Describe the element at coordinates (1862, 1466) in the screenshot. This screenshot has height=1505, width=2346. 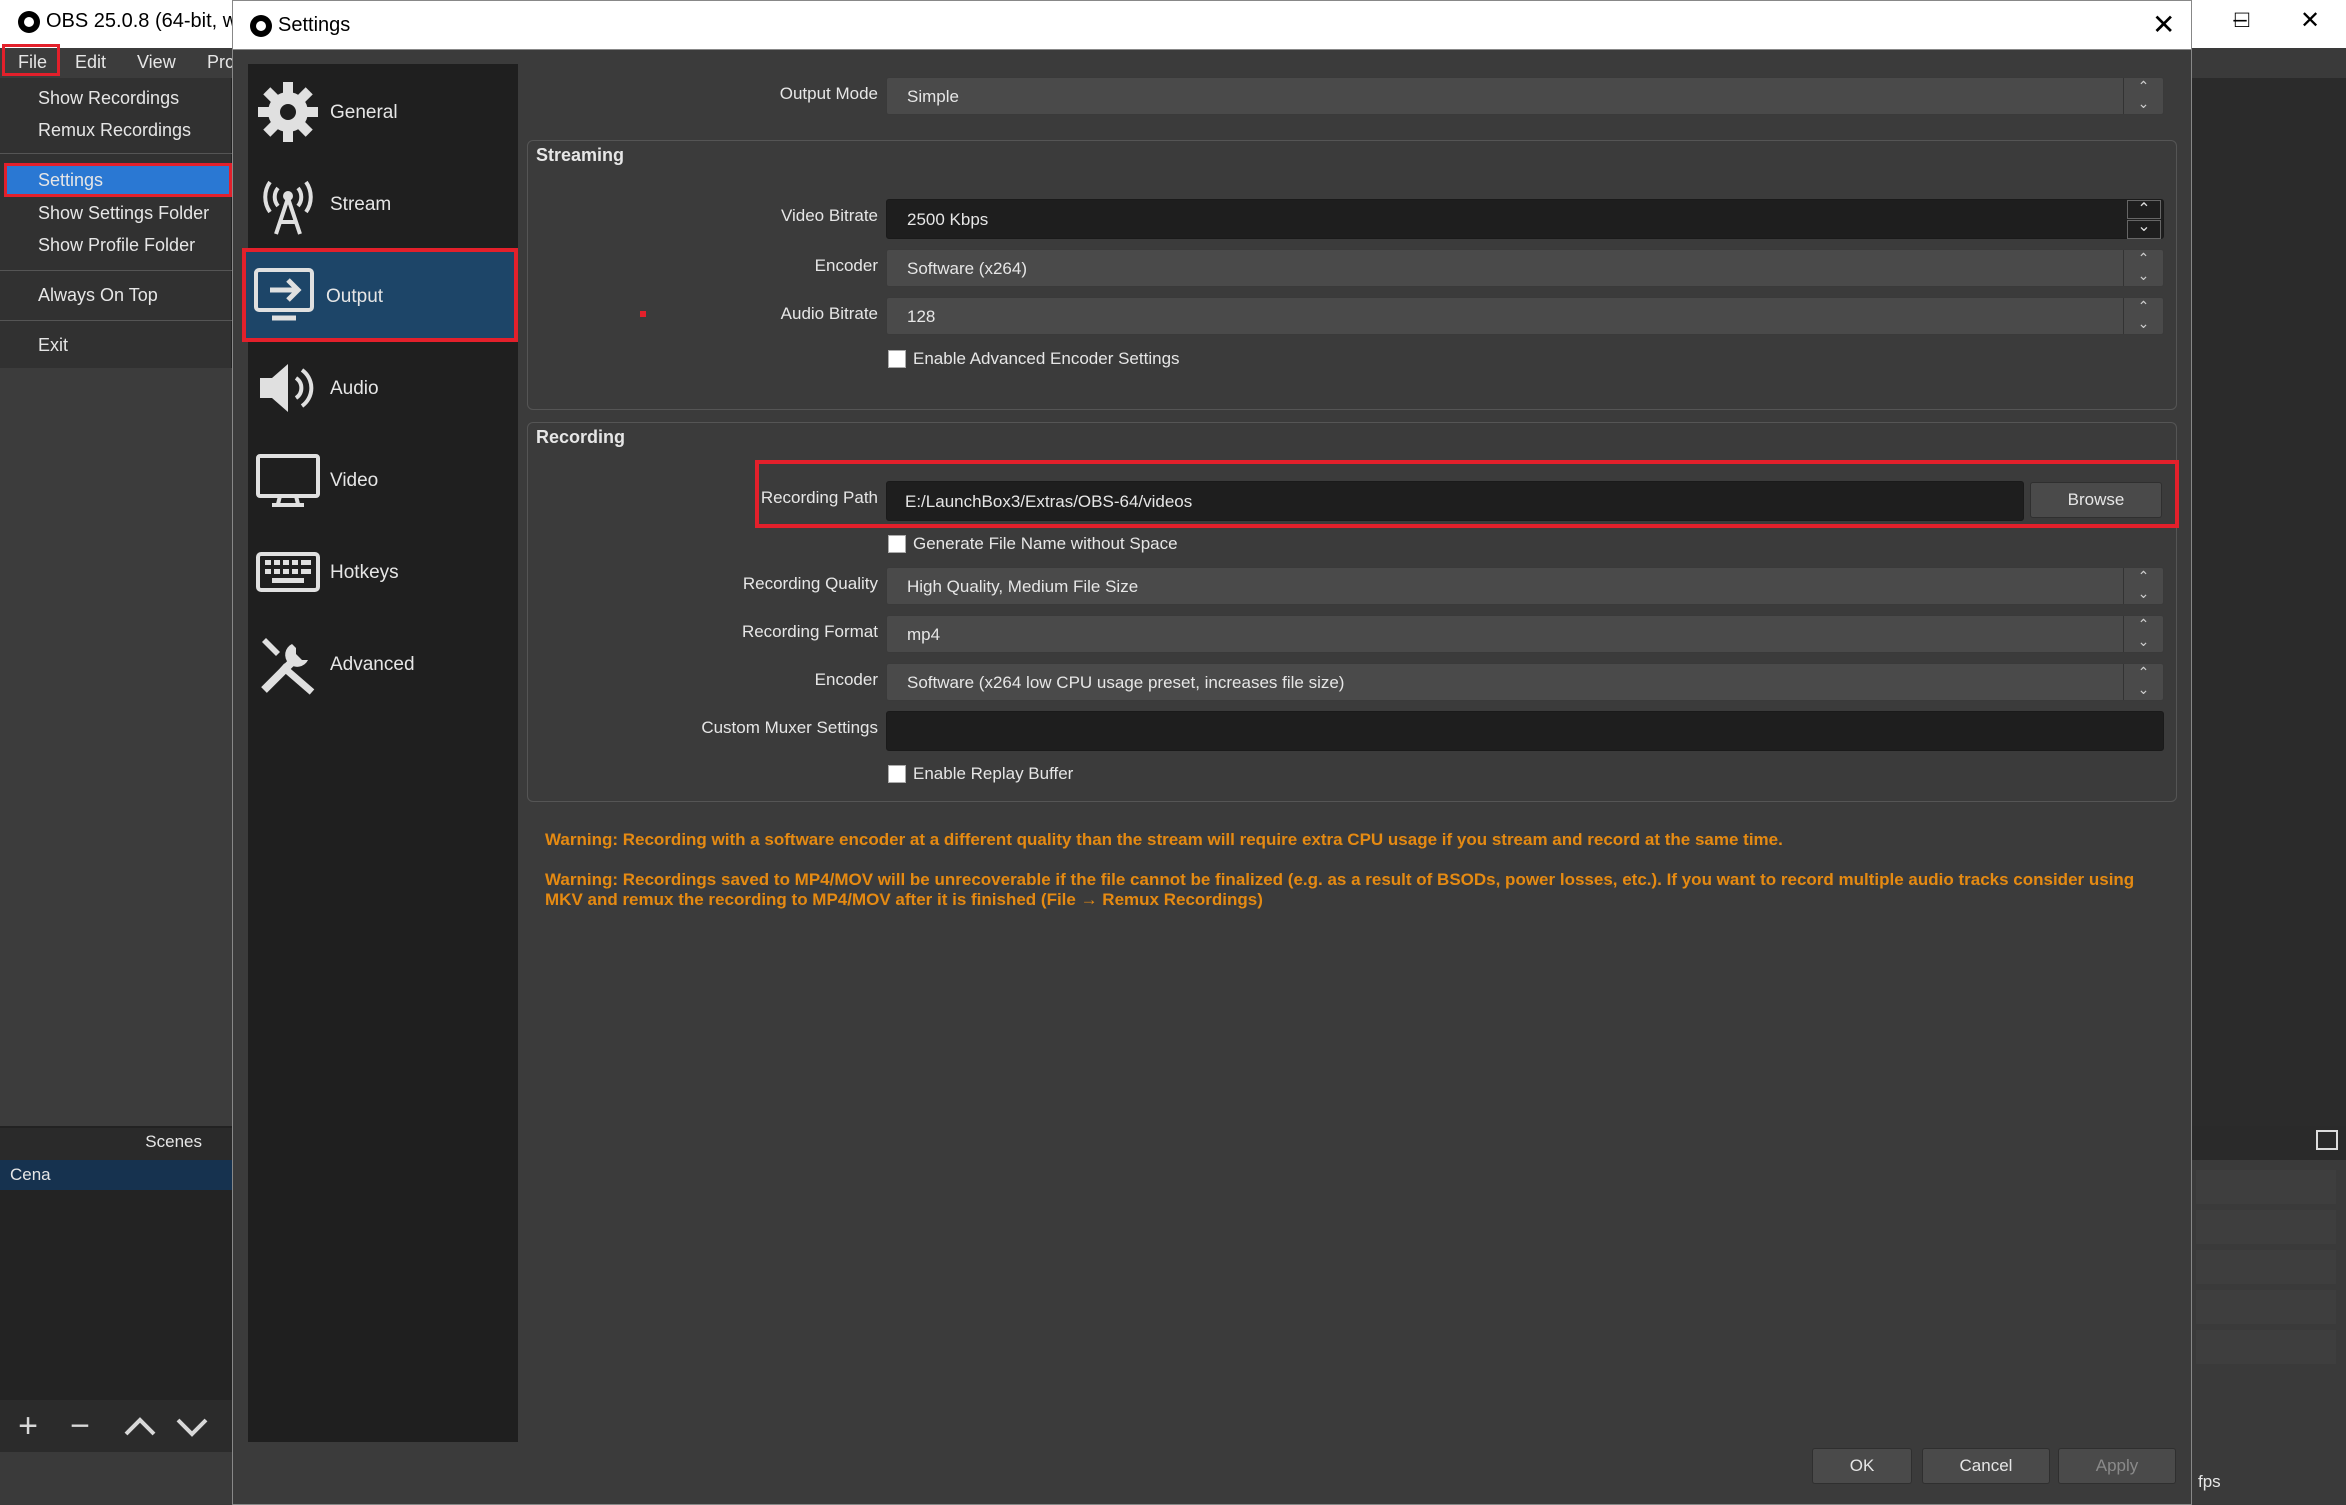
I see `ok-button: OK` at that location.